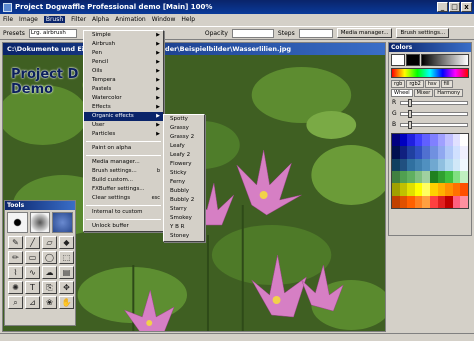  Describe the element at coordinates (123, 116) in the screenshot. I see `menu-item-organic-effects: Organic effects ▶` at that location.